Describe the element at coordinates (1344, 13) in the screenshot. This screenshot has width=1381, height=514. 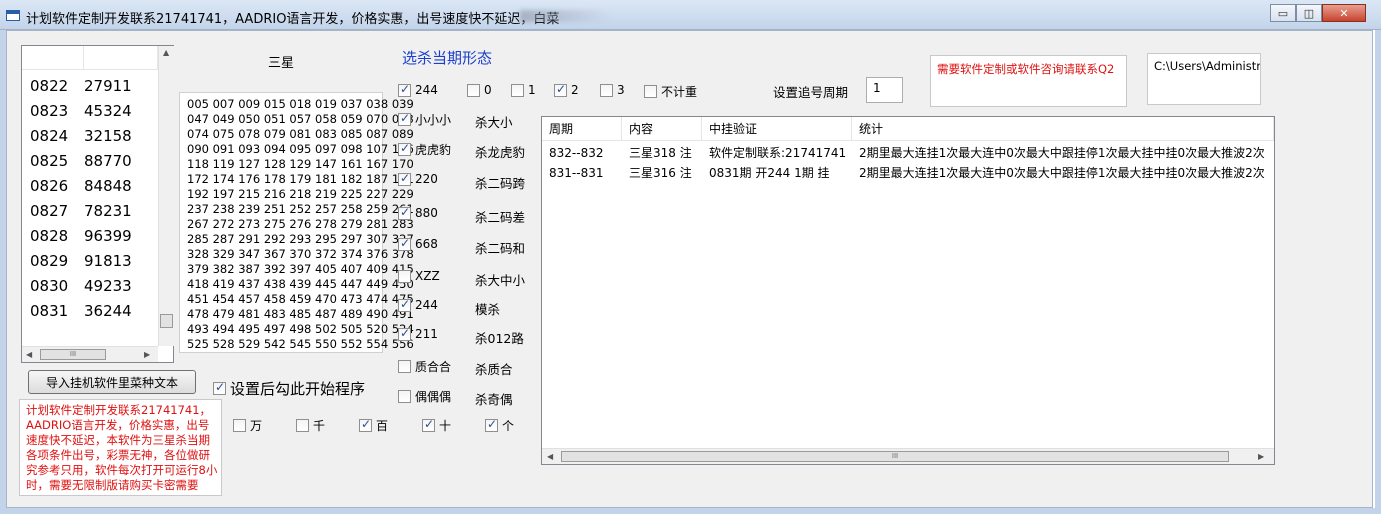
I see `close-button: ✕` at that location.